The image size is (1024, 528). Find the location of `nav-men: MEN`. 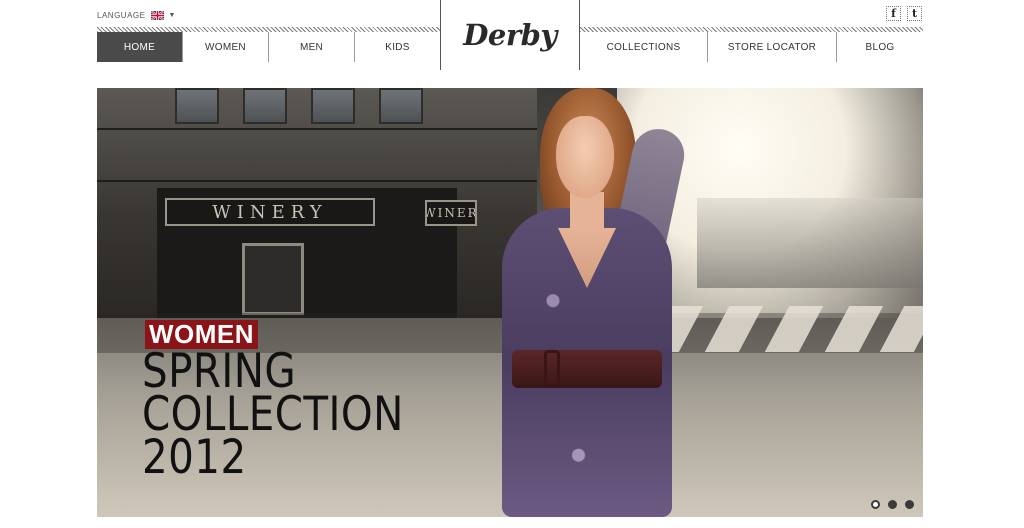

nav-men: MEN is located at coordinates (312, 47).